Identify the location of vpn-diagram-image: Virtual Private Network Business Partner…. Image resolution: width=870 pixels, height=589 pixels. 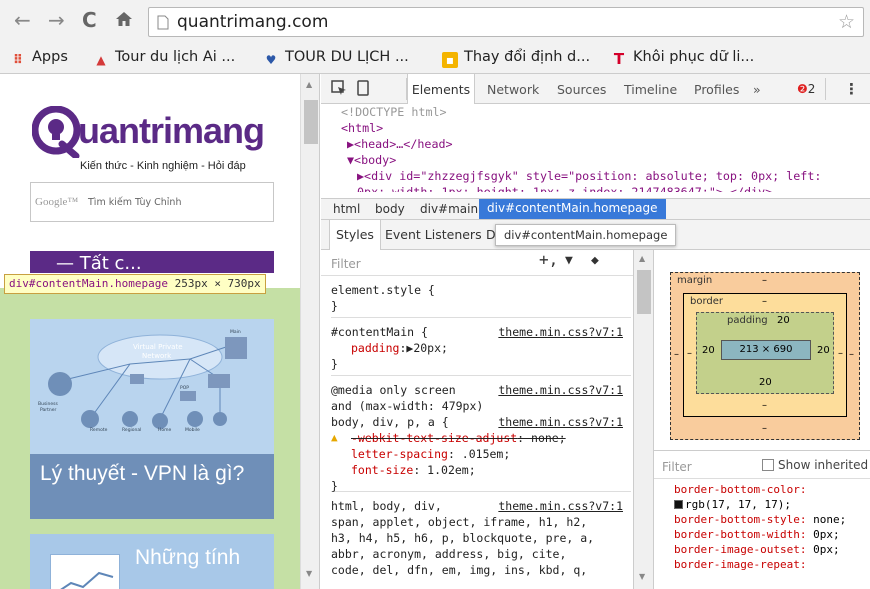
(152, 386).